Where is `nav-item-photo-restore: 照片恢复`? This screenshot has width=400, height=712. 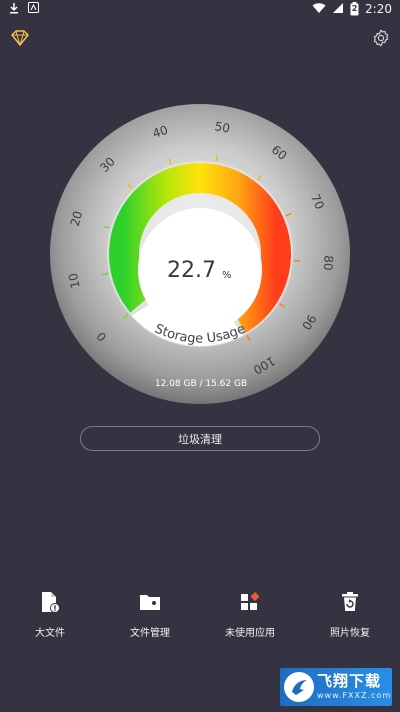 nav-item-photo-restore: 照片恢复 is located at coordinates (350, 616).